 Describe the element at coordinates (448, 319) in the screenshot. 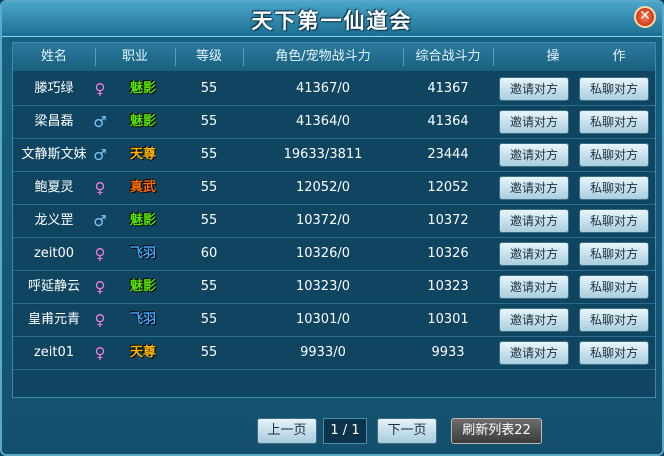

I see `total-power-value: 10301` at that location.